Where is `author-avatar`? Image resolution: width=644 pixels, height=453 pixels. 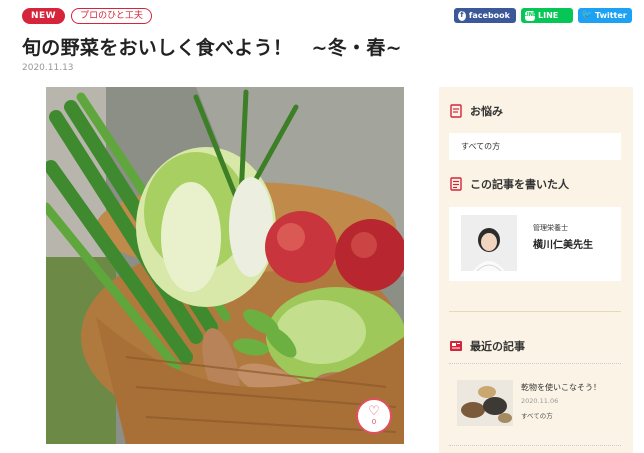 author-avatar is located at coordinates (489, 243).